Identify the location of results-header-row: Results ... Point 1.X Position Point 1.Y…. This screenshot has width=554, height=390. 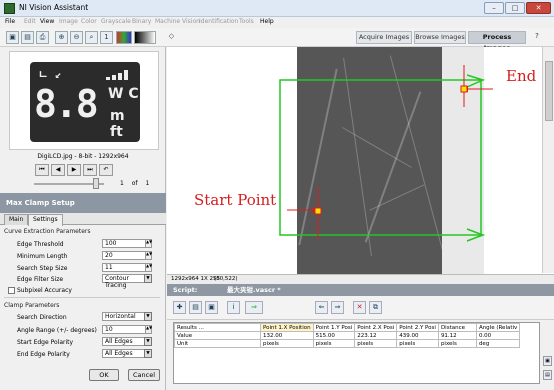
(347, 327).